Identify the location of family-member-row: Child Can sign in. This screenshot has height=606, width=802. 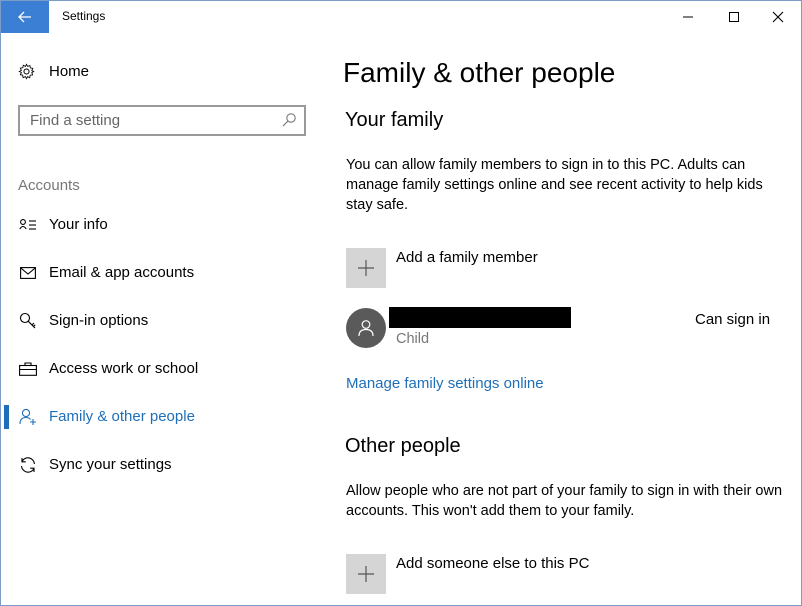
(566, 329).